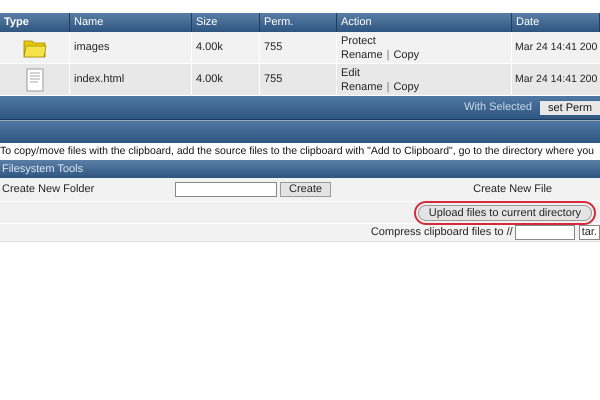 This screenshot has height=400, width=600. Describe the element at coordinates (34, 48) in the screenshot. I see `folder-icon` at that location.